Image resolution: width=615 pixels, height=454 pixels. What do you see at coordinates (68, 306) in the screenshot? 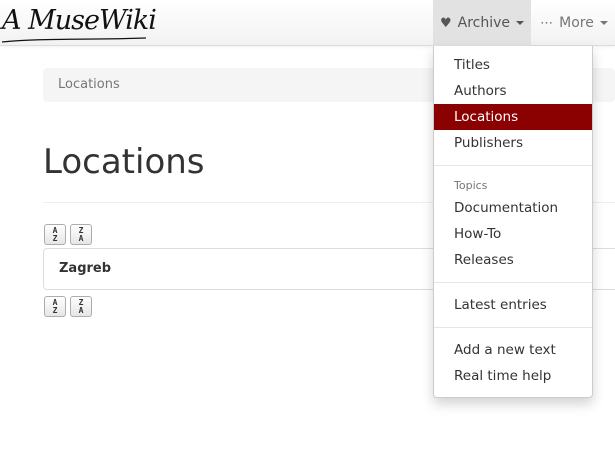
I see `sort-controls-bottom: A Z Z A` at bounding box center [68, 306].